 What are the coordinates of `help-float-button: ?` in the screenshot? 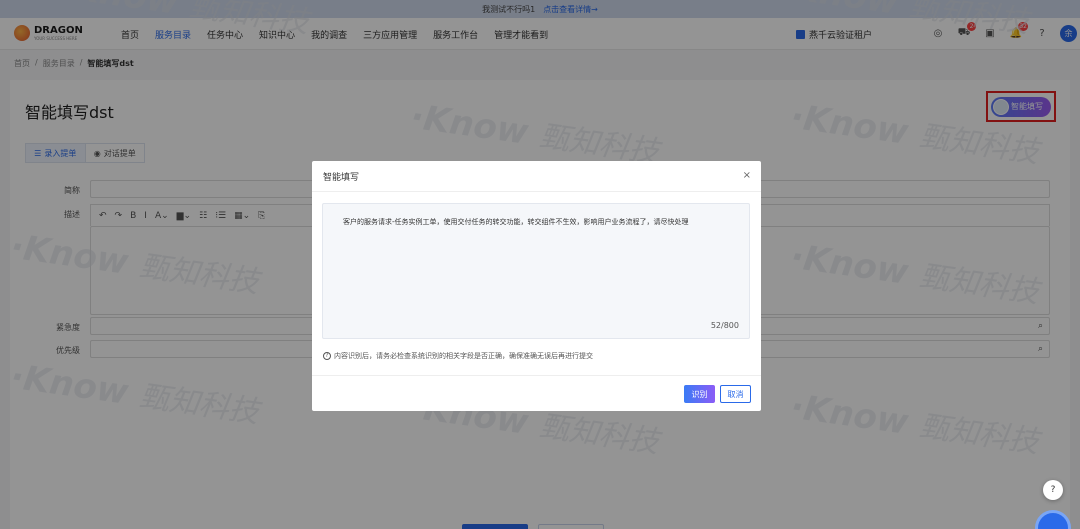 It's located at (1053, 490).